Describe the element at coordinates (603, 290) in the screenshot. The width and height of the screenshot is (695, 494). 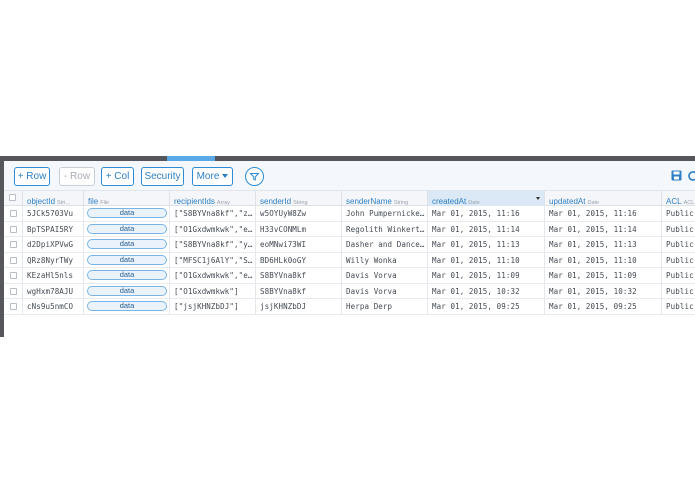
I see `updatedat-cell: Mar 01, 2015, 10:32` at that location.